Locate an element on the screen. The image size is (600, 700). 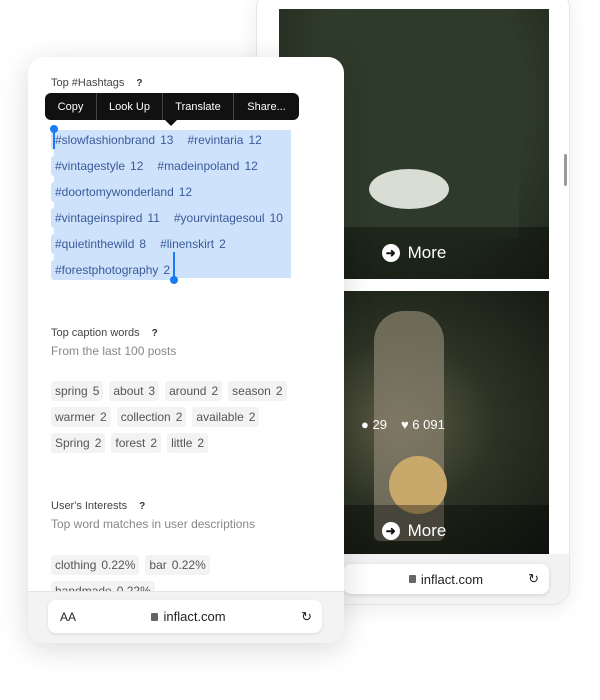
chip-label: available is located at coordinates (220, 417).